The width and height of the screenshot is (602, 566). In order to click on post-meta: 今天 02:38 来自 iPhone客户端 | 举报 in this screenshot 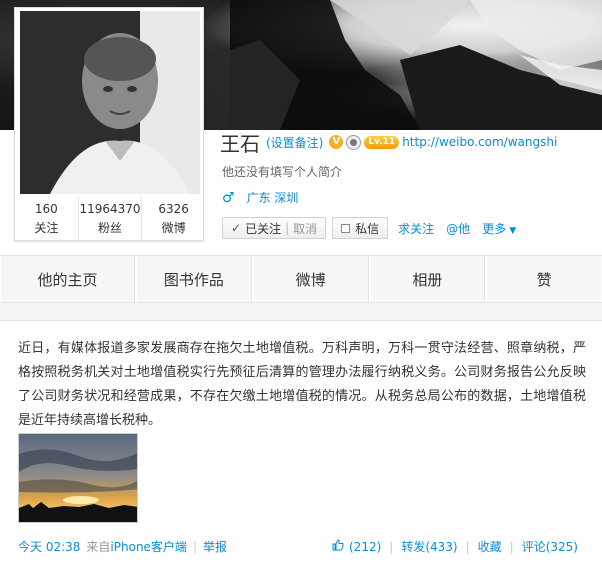, I will do `click(122, 546)`.